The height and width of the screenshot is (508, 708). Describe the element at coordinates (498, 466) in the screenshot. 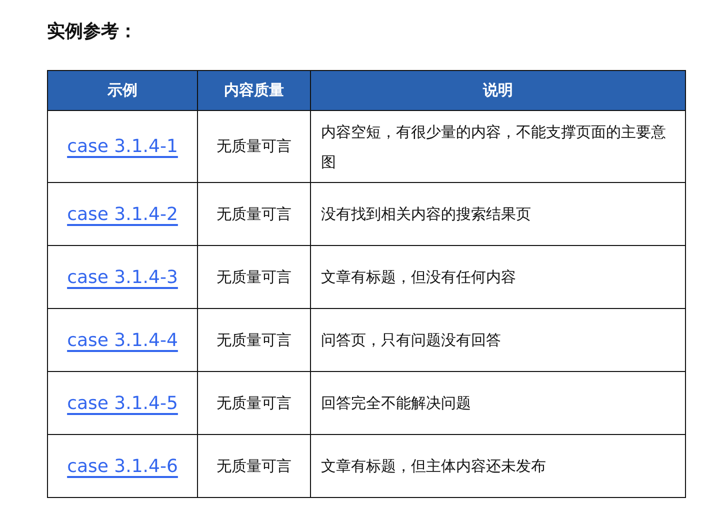

I see `table-cell: 文章有标题，但主体内容还未发布` at that location.